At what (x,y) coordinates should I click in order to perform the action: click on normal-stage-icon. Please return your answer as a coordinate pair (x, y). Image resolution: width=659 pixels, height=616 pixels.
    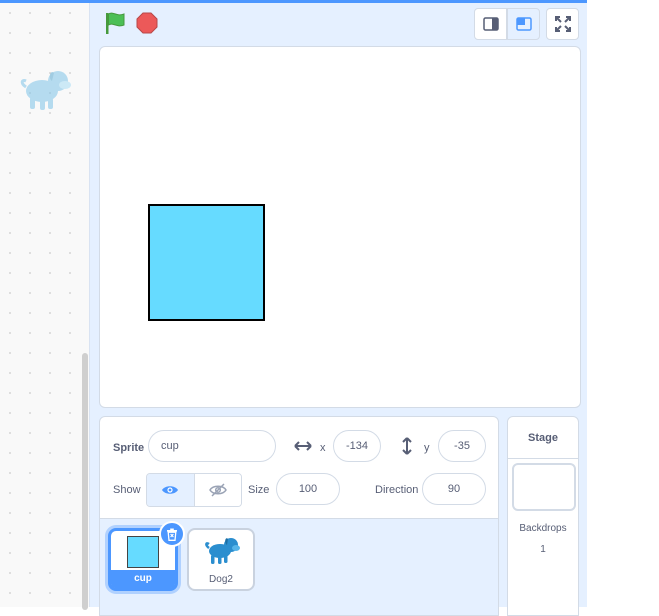
    Looking at the image, I should click on (523, 24).